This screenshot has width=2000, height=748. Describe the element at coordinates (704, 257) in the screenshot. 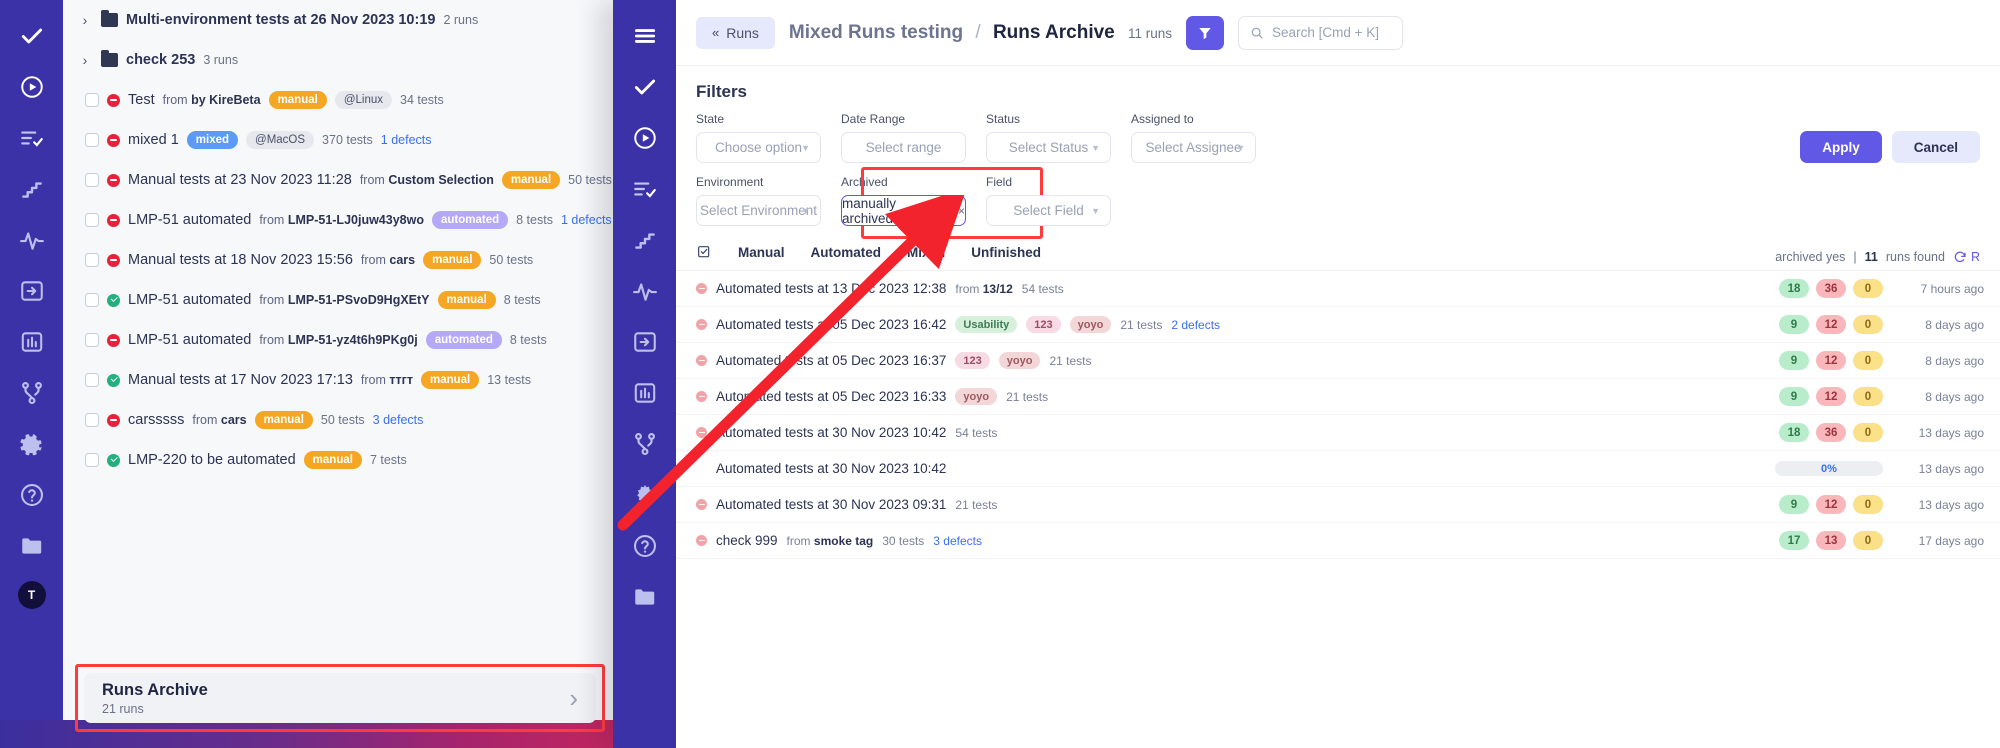

I see `checklist-icon` at that location.